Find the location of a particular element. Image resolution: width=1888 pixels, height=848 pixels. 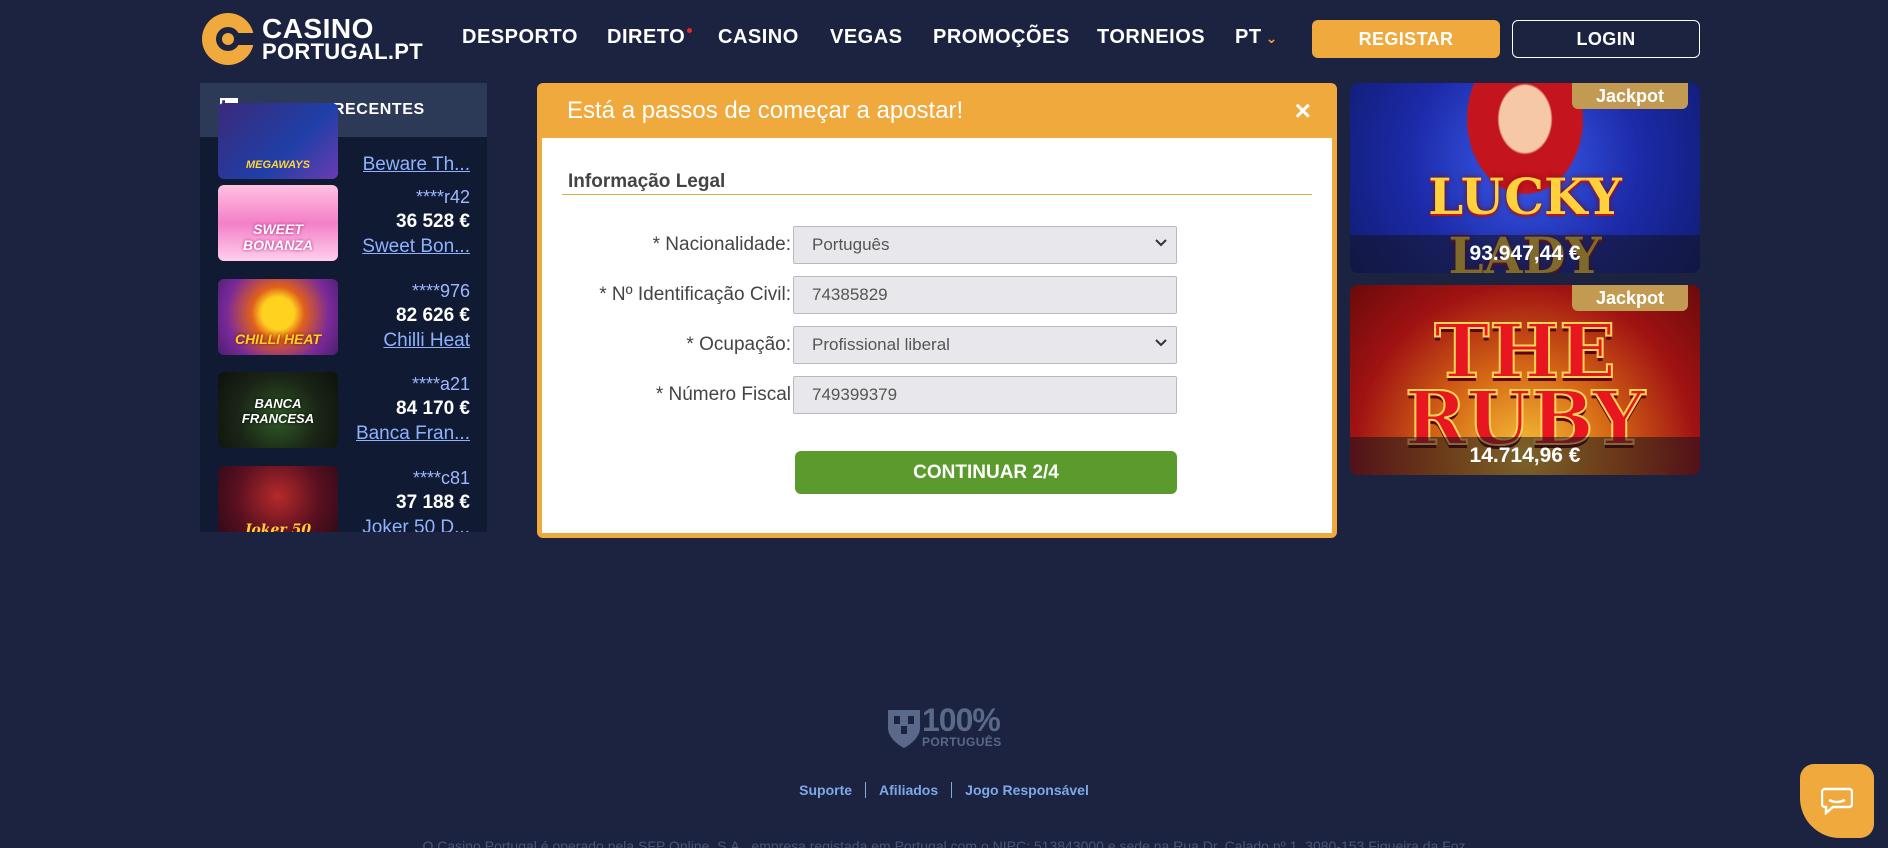

language-selector: PT ⌄ is located at coordinates (1256, 37).